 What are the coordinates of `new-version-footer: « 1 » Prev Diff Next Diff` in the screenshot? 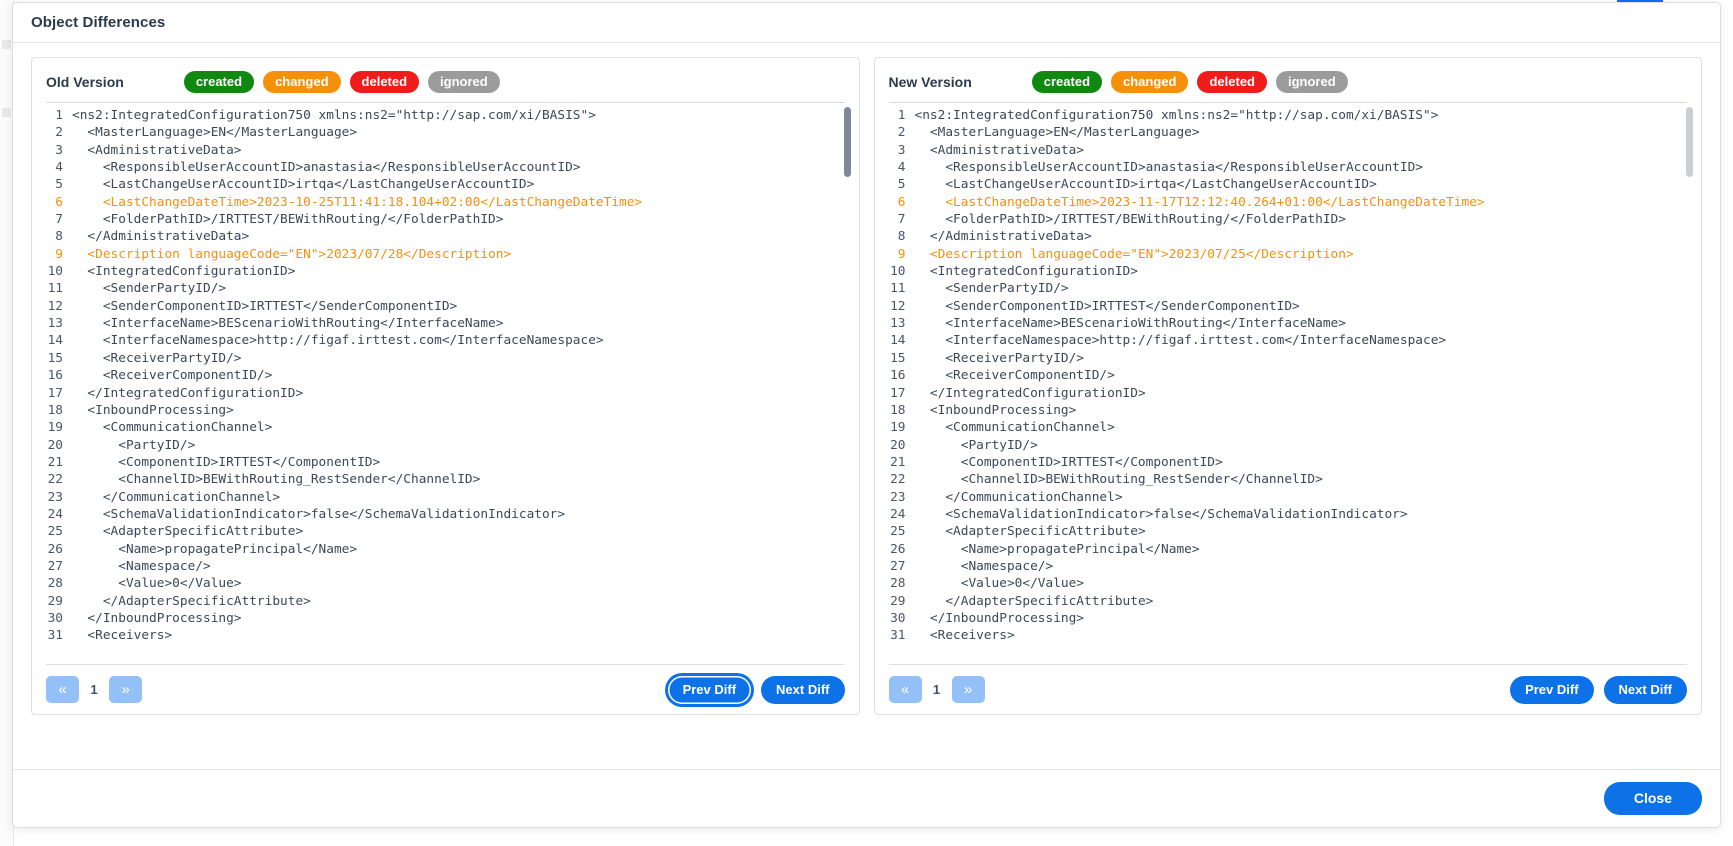 It's located at (1287, 689).